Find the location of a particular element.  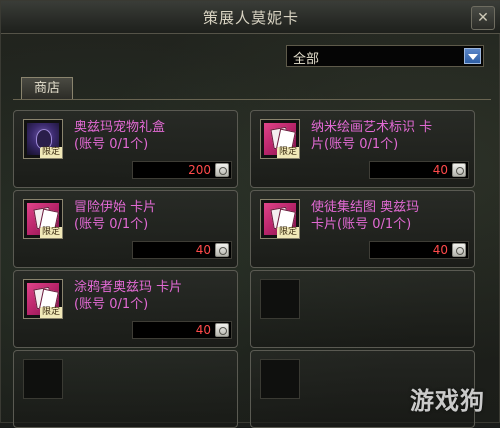

category-filter-dropdown: 全部 is located at coordinates (385, 56).